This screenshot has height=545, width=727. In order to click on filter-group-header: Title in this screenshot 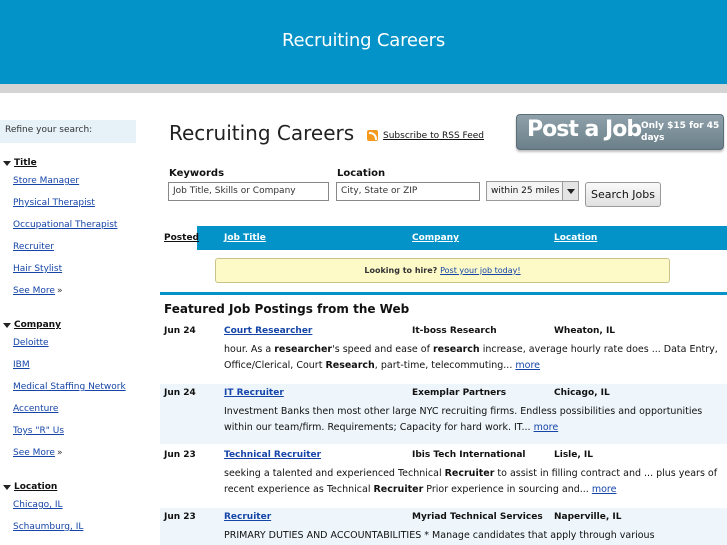, I will do `click(69, 163)`.